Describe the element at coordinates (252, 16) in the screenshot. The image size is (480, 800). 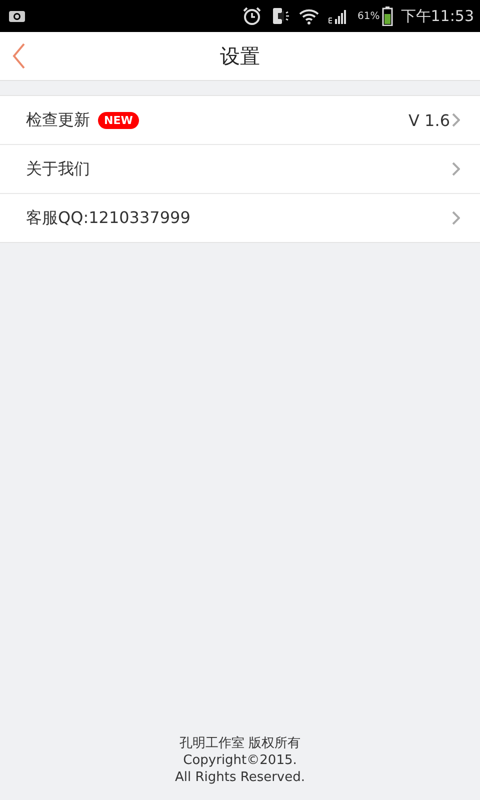
I see `alarm-clock-icon` at that location.